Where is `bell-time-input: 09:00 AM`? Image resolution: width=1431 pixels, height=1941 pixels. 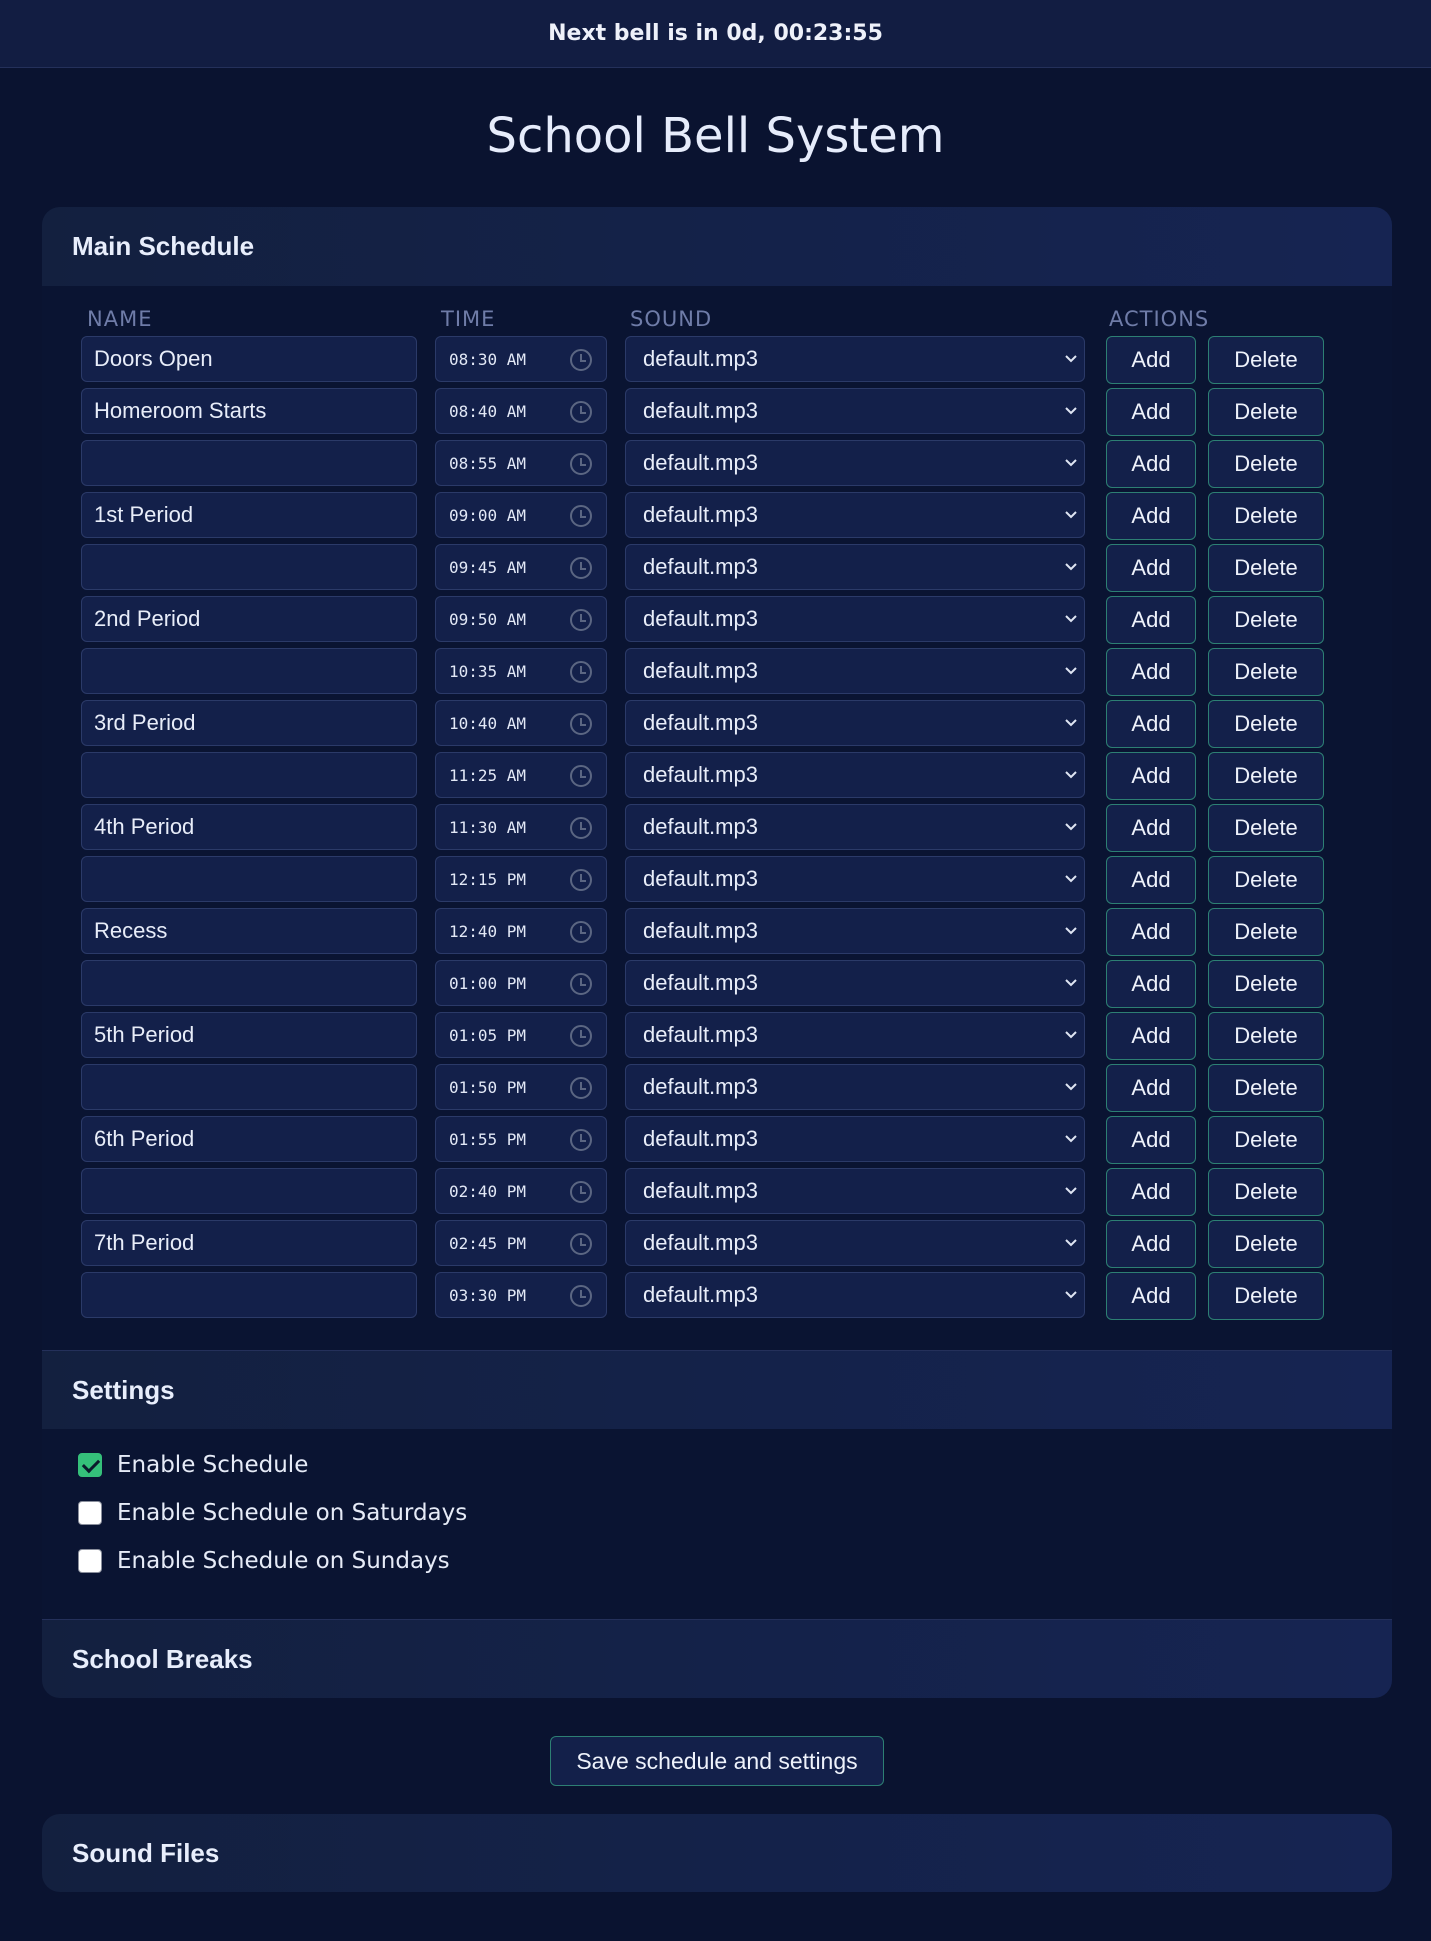 bell-time-input: 09:00 AM is located at coordinates (521, 515).